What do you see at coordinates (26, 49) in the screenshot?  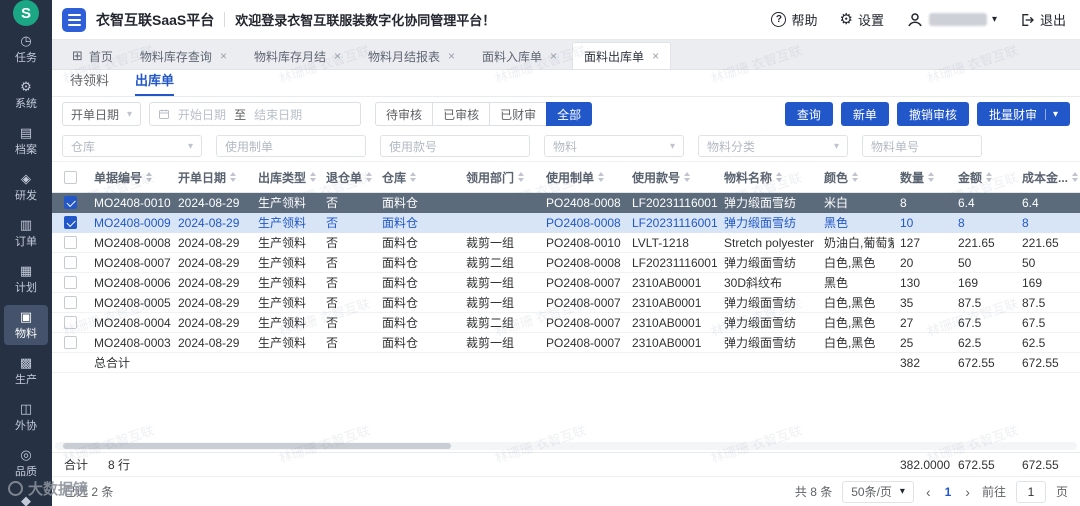 I see `sidebar-item: ◷ 任务` at bounding box center [26, 49].